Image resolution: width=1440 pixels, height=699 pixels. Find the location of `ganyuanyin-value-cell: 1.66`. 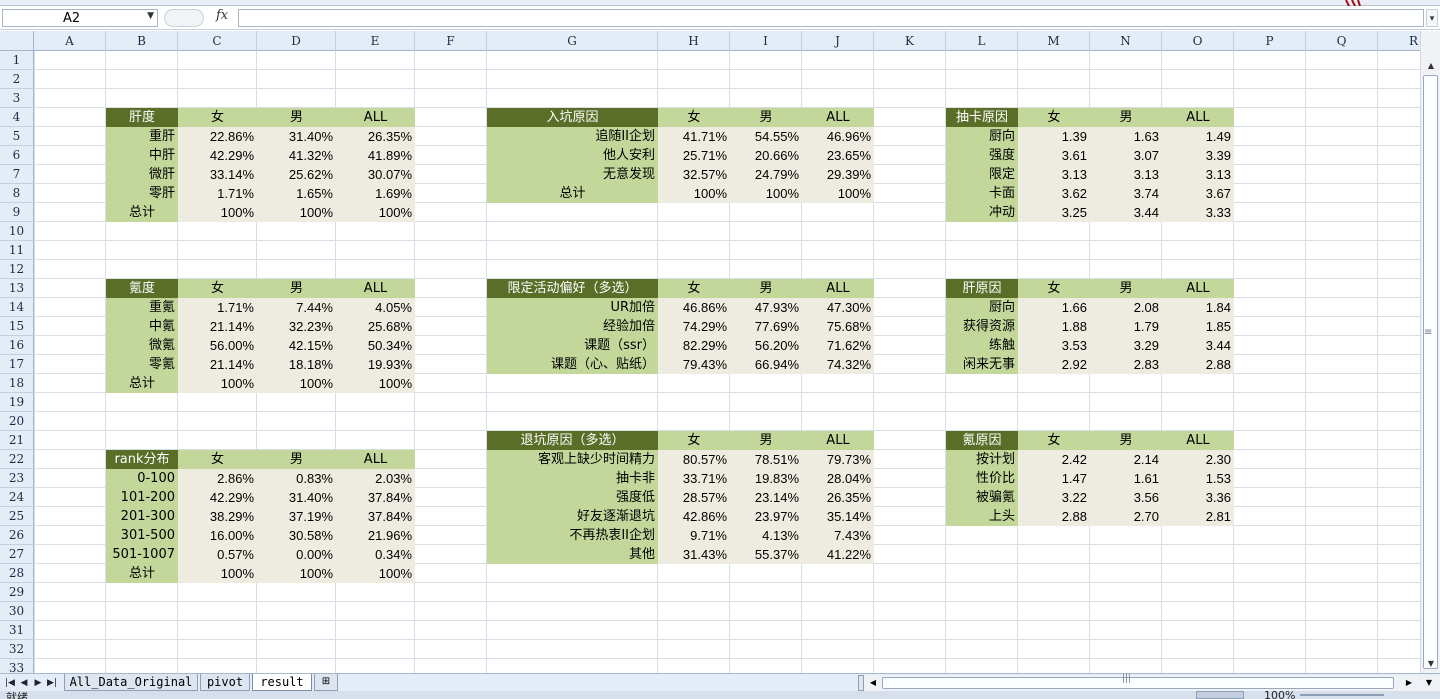

ganyuanyin-value-cell: 1.66 is located at coordinates (1054, 307).